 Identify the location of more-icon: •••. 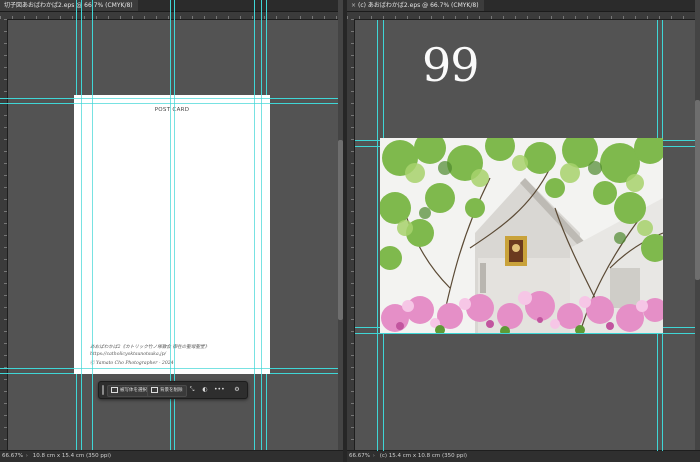
(219, 389).